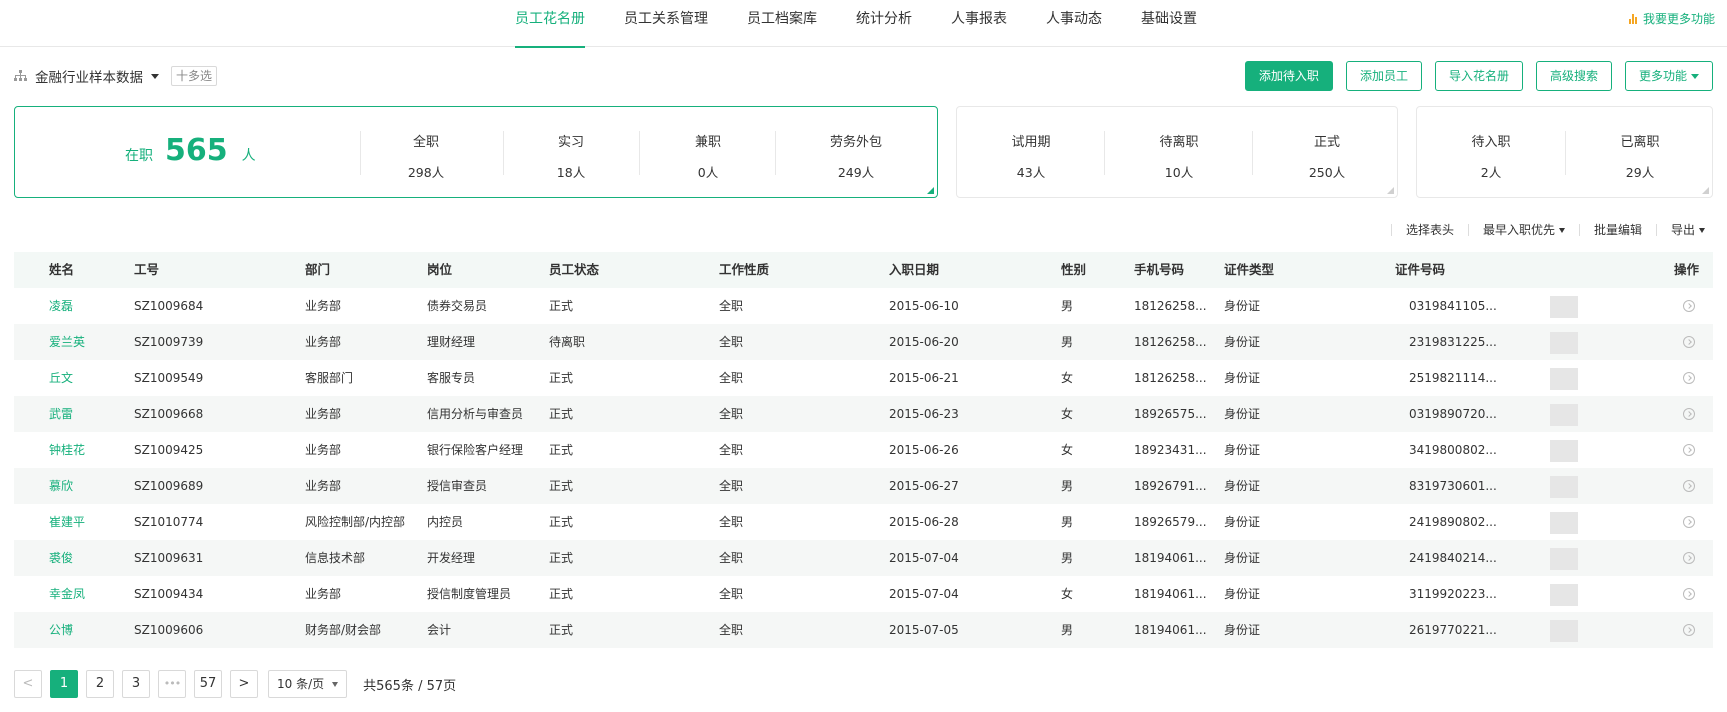  I want to click on employee-name-link: 钟桂花, so click(67, 450).